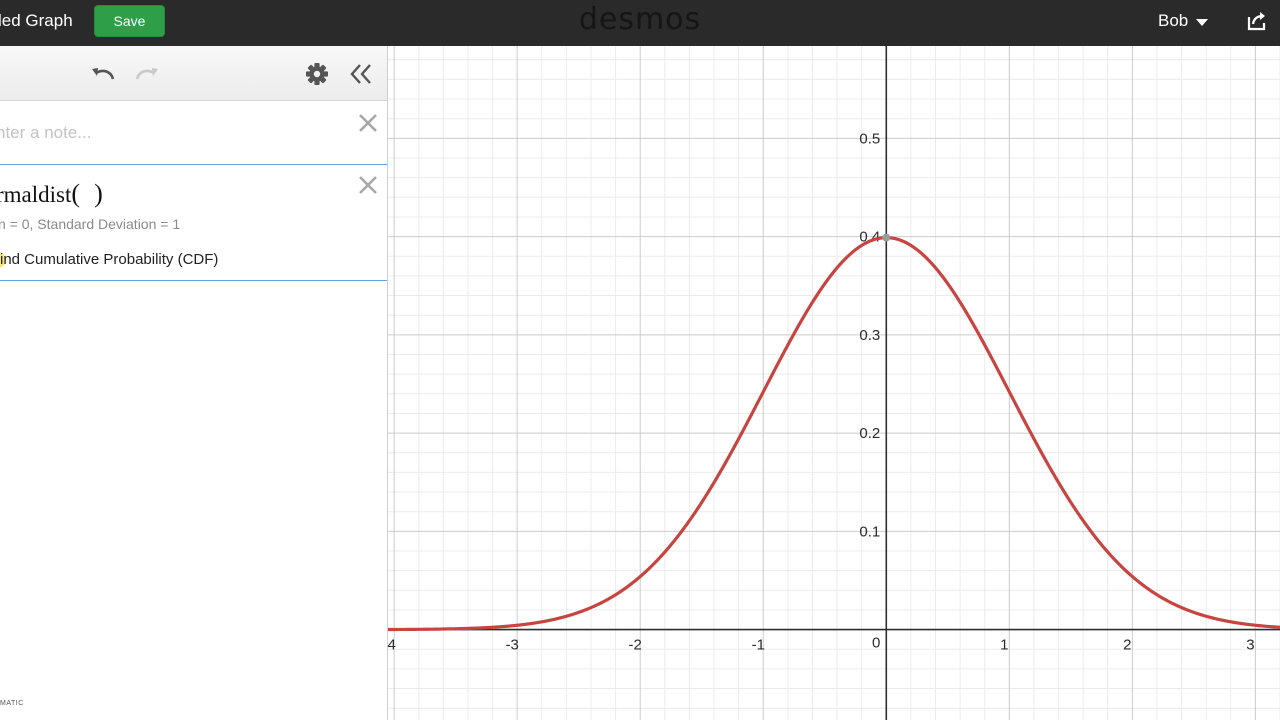  What do you see at coordinates (12, 703) in the screenshot?
I see `watermark-text: MATIC` at bounding box center [12, 703].